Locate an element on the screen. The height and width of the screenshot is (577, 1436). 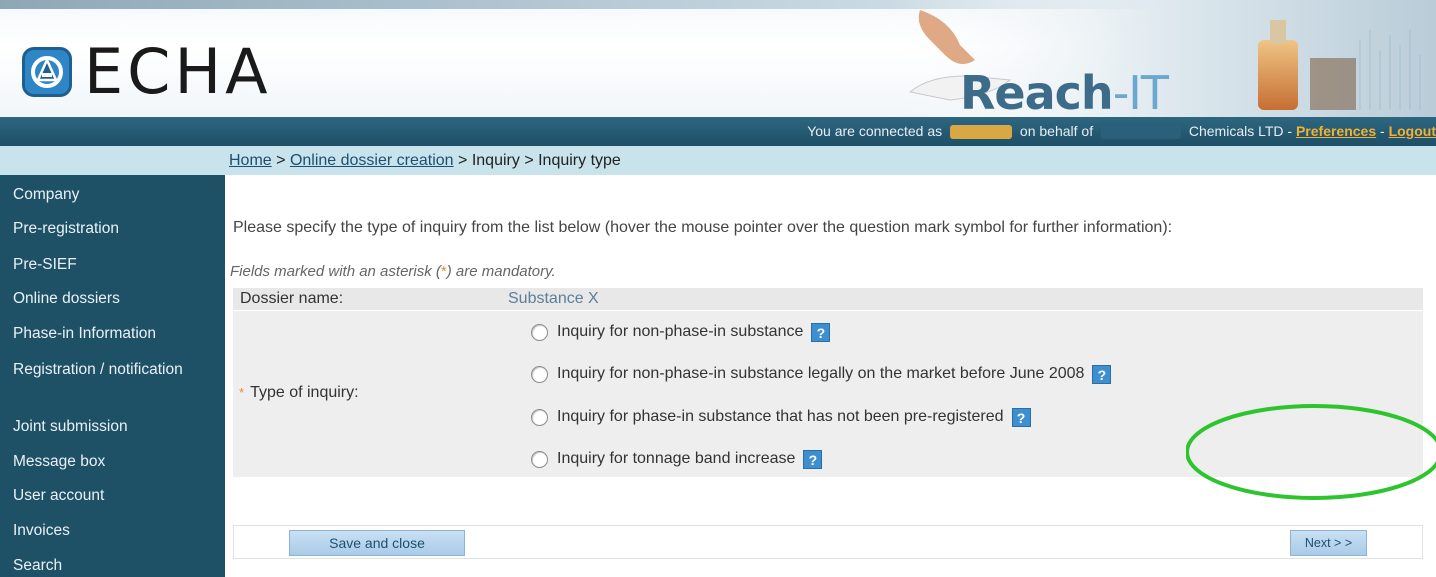
sidebar-item-invoices: Invoices is located at coordinates (112, 530).